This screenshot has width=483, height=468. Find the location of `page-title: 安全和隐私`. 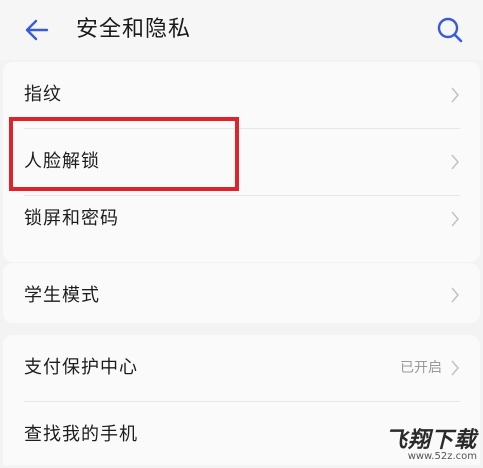

page-title: 安全和隐私 is located at coordinates (134, 29).